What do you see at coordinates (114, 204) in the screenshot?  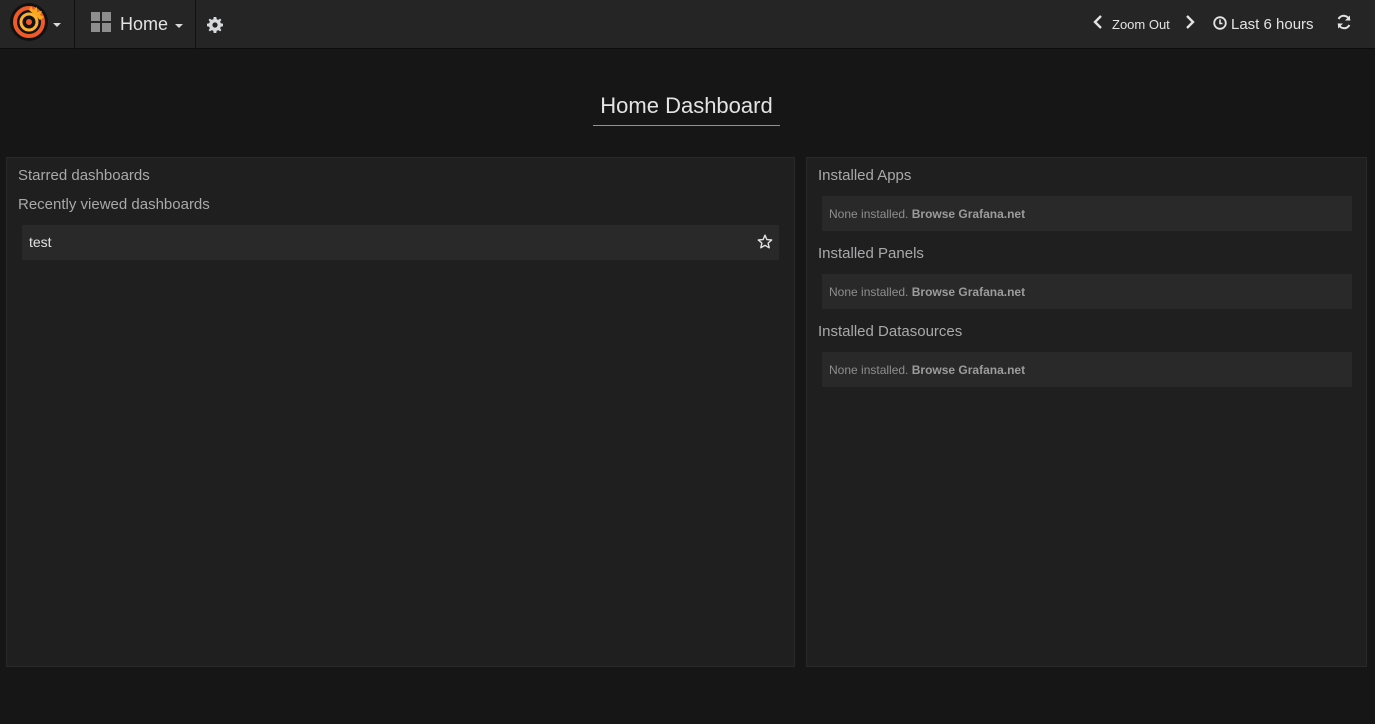 I see `recent-dashboards-heading: Recently viewed dashboards` at bounding box center [114, 204].